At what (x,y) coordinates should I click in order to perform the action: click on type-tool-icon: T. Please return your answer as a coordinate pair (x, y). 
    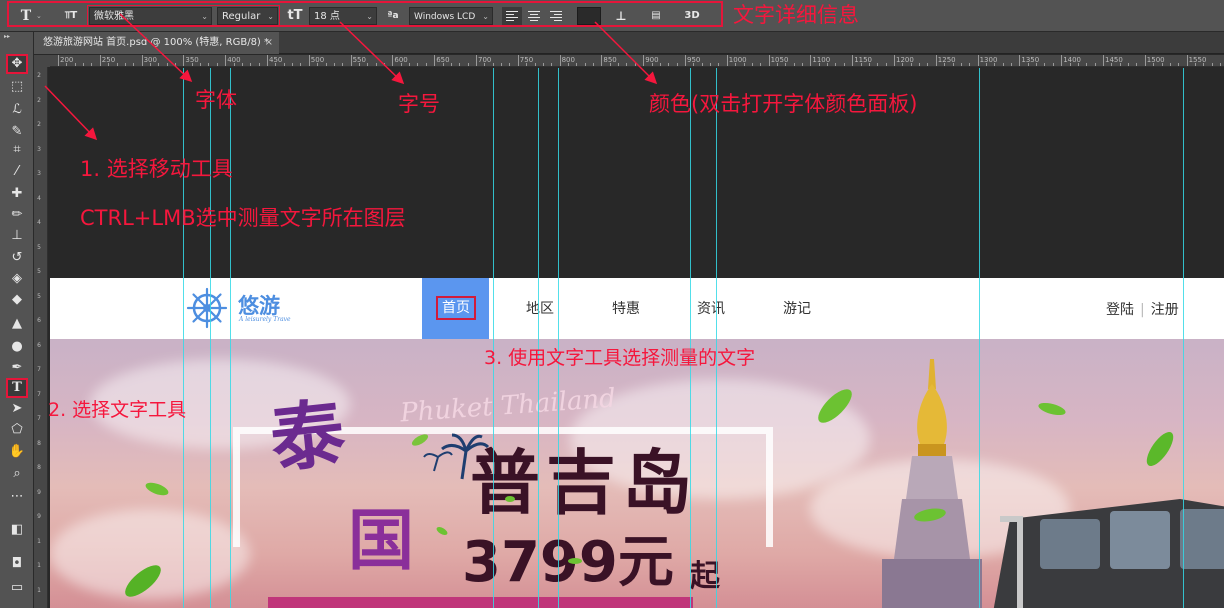
    Looking at the image, I should click on (17, 388).